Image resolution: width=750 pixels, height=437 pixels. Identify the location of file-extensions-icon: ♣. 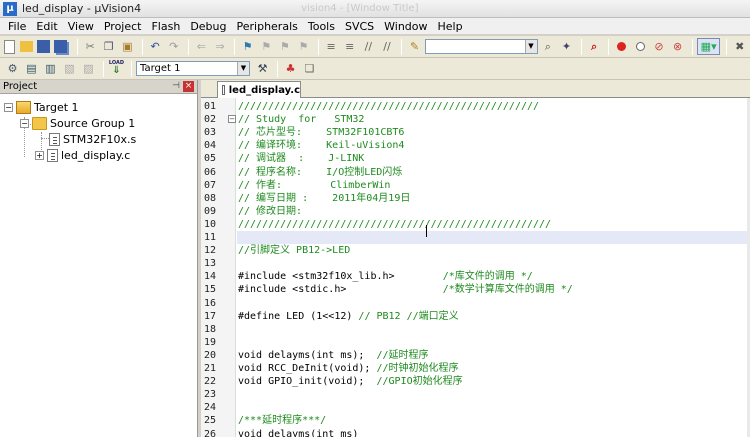
(290, 68).